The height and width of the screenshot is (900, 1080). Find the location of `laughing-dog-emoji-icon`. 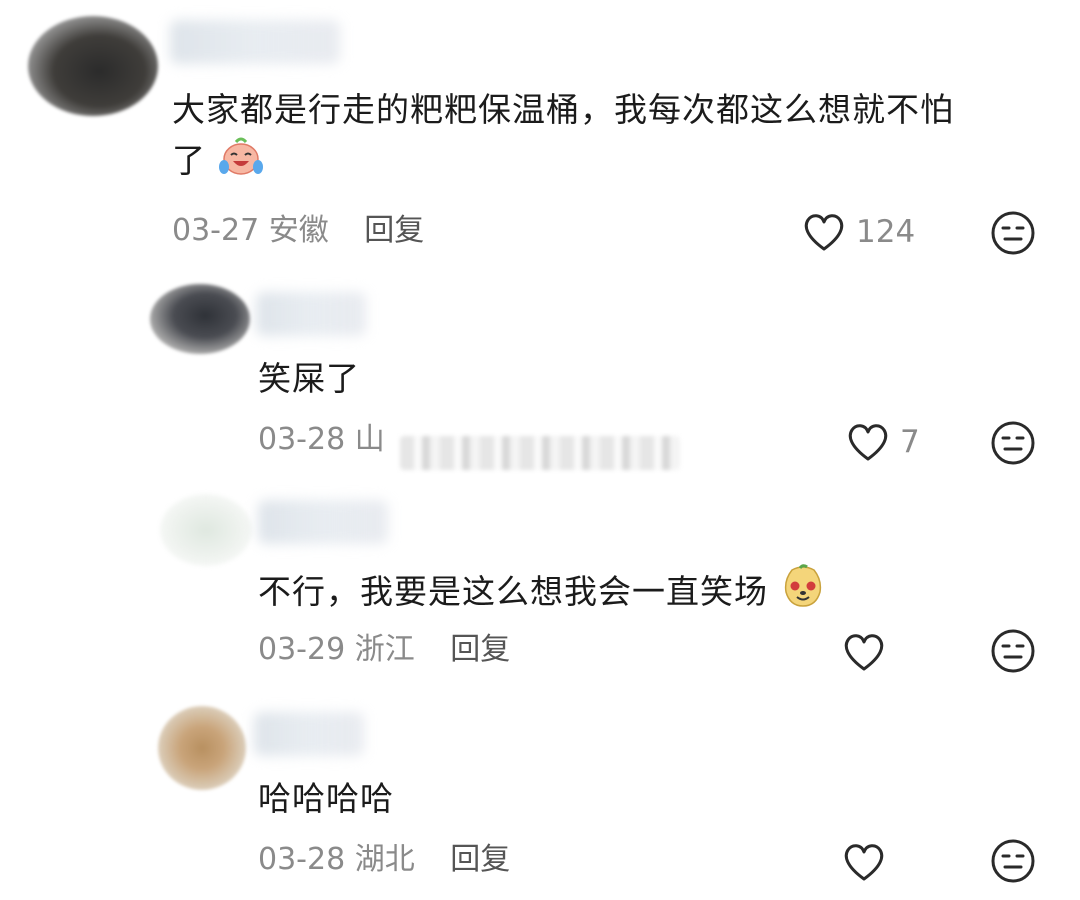

laughing-dog-emoji-icon is located at coordinates (803, 593).